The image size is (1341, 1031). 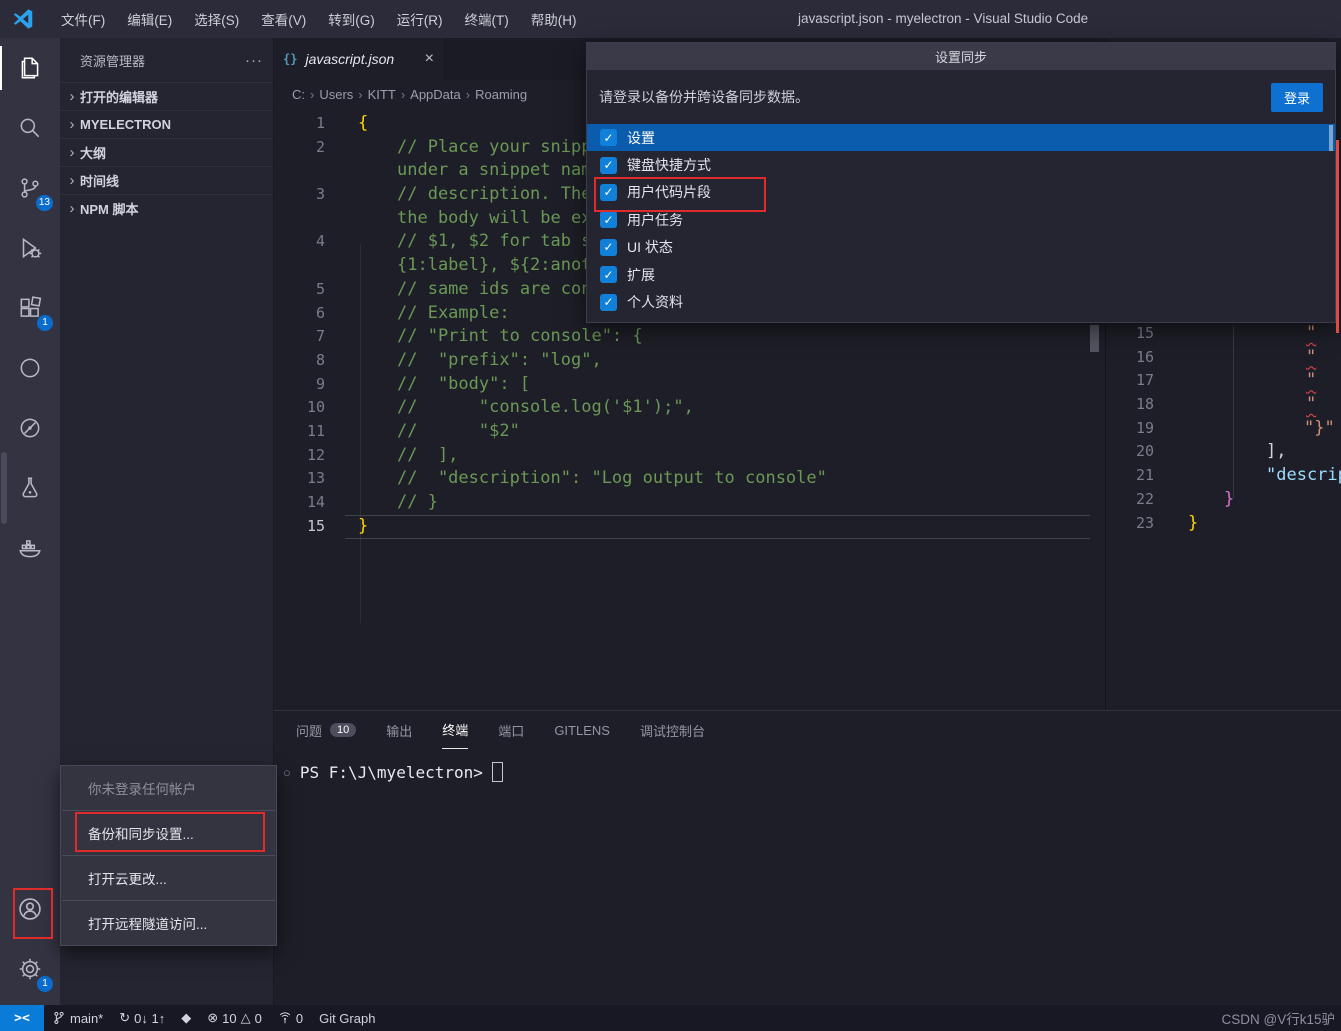 What do you see at coordinates (87, 1018) in the screenshot?
I see `branch-label: main*` at bounding box center [87, 1018].